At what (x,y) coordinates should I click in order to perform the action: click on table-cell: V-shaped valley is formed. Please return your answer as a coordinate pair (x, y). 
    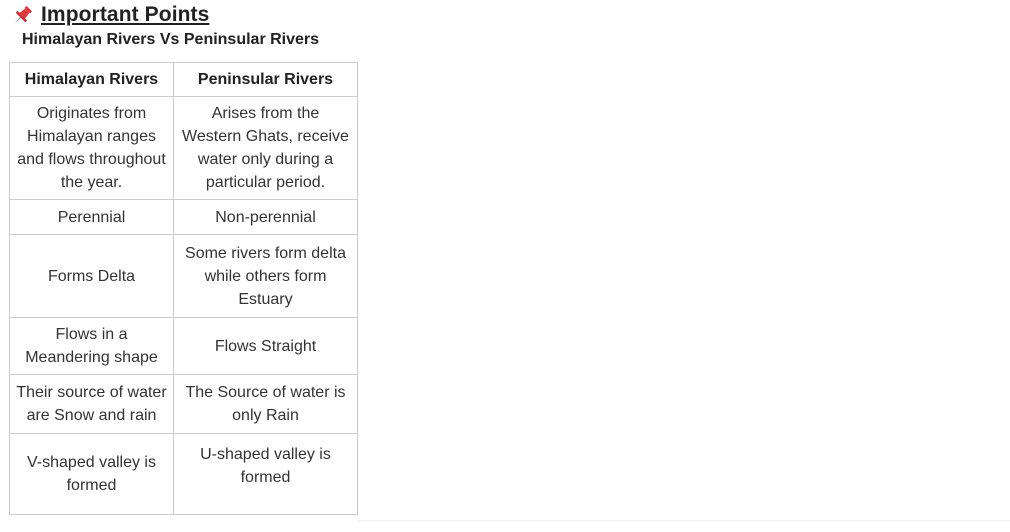
    Looking at the image, I should click on (91, 474).